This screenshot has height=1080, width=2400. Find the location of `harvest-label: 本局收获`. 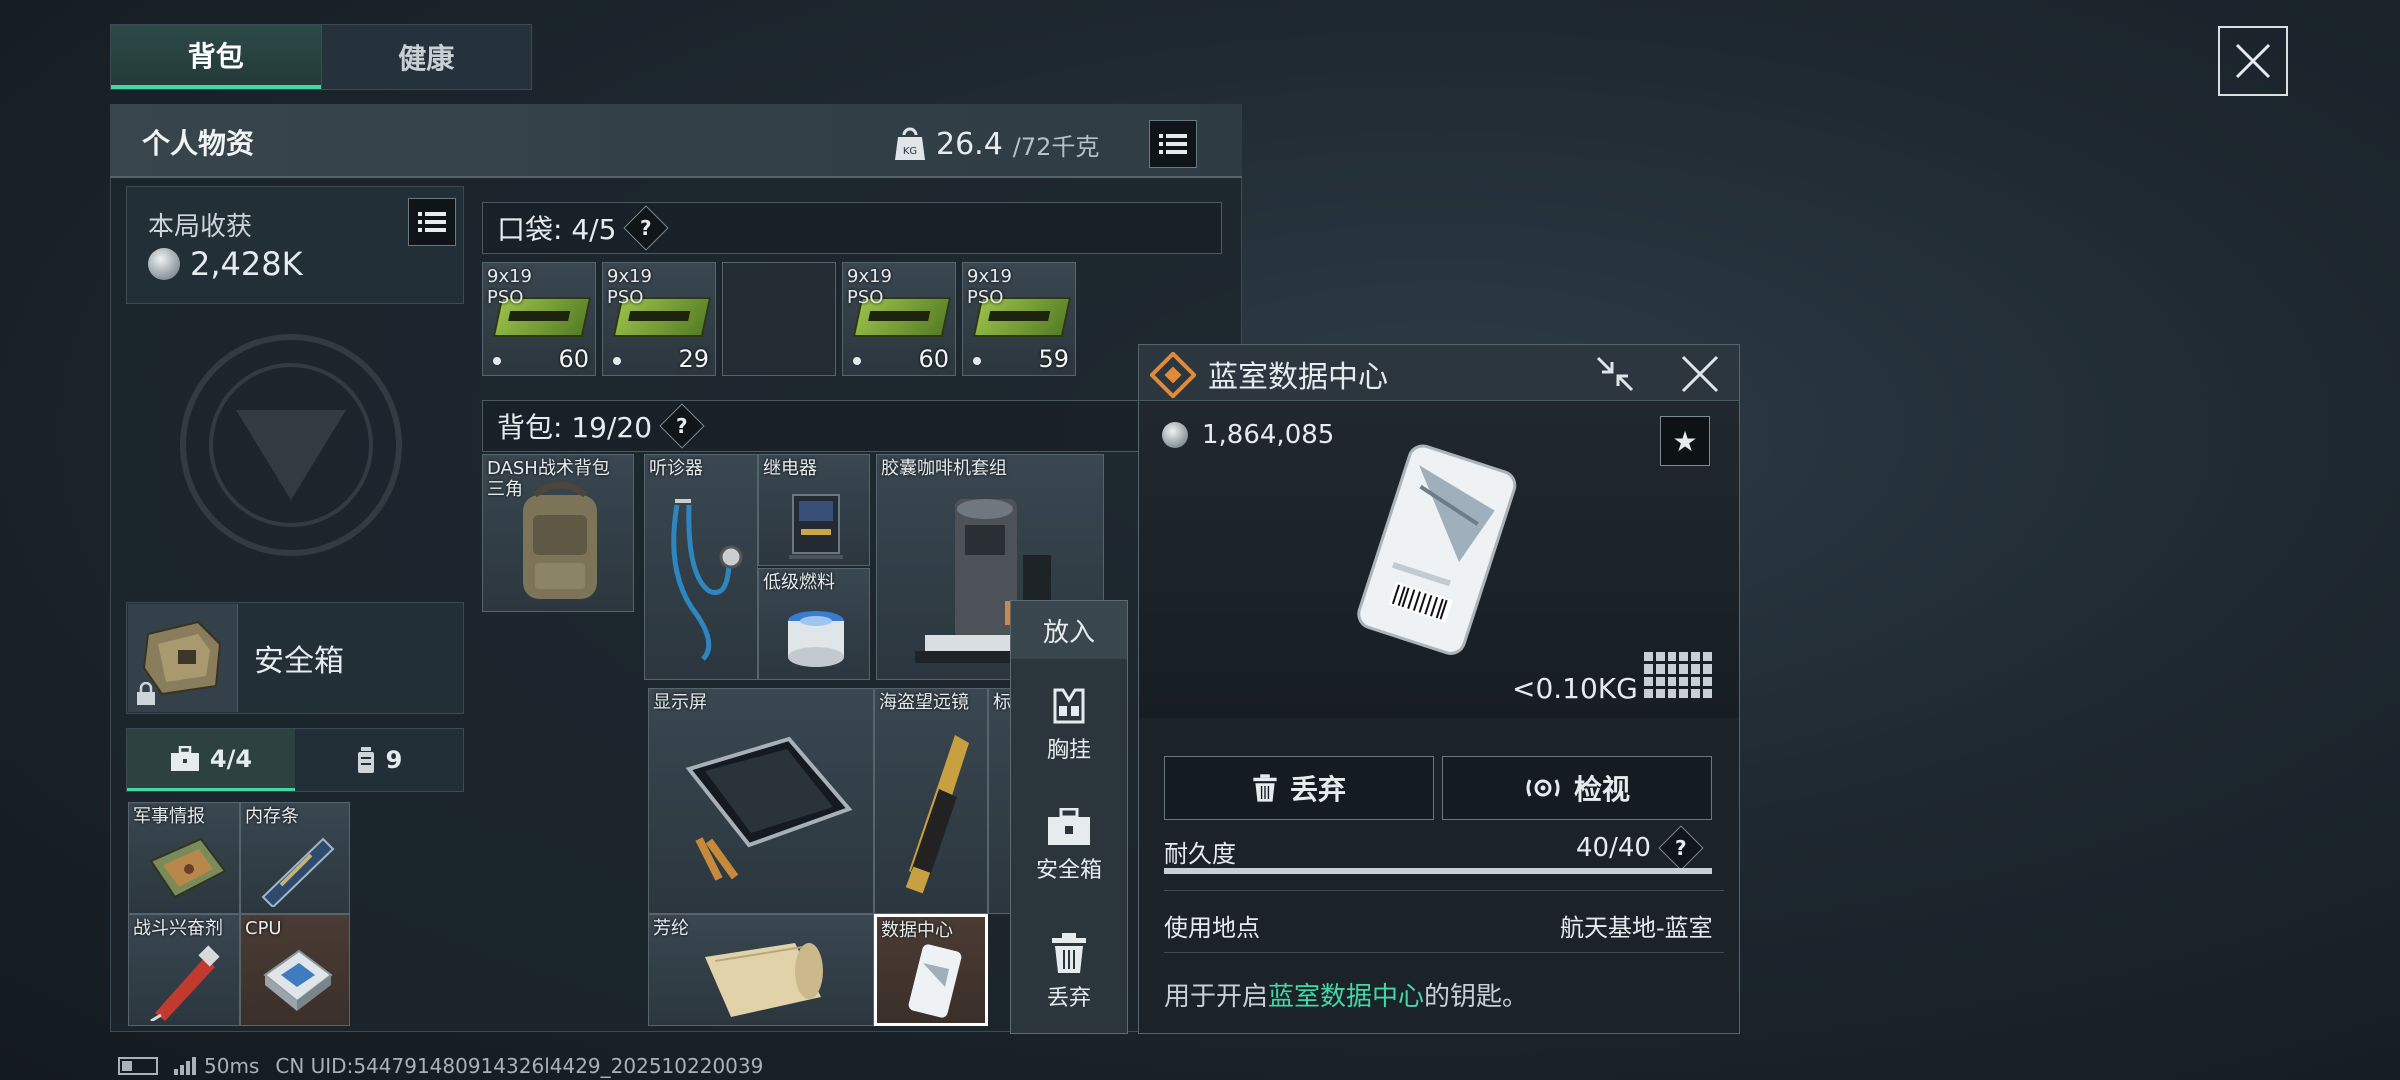

harvest-label: 本局收获 is located at coordinates (200, 227).